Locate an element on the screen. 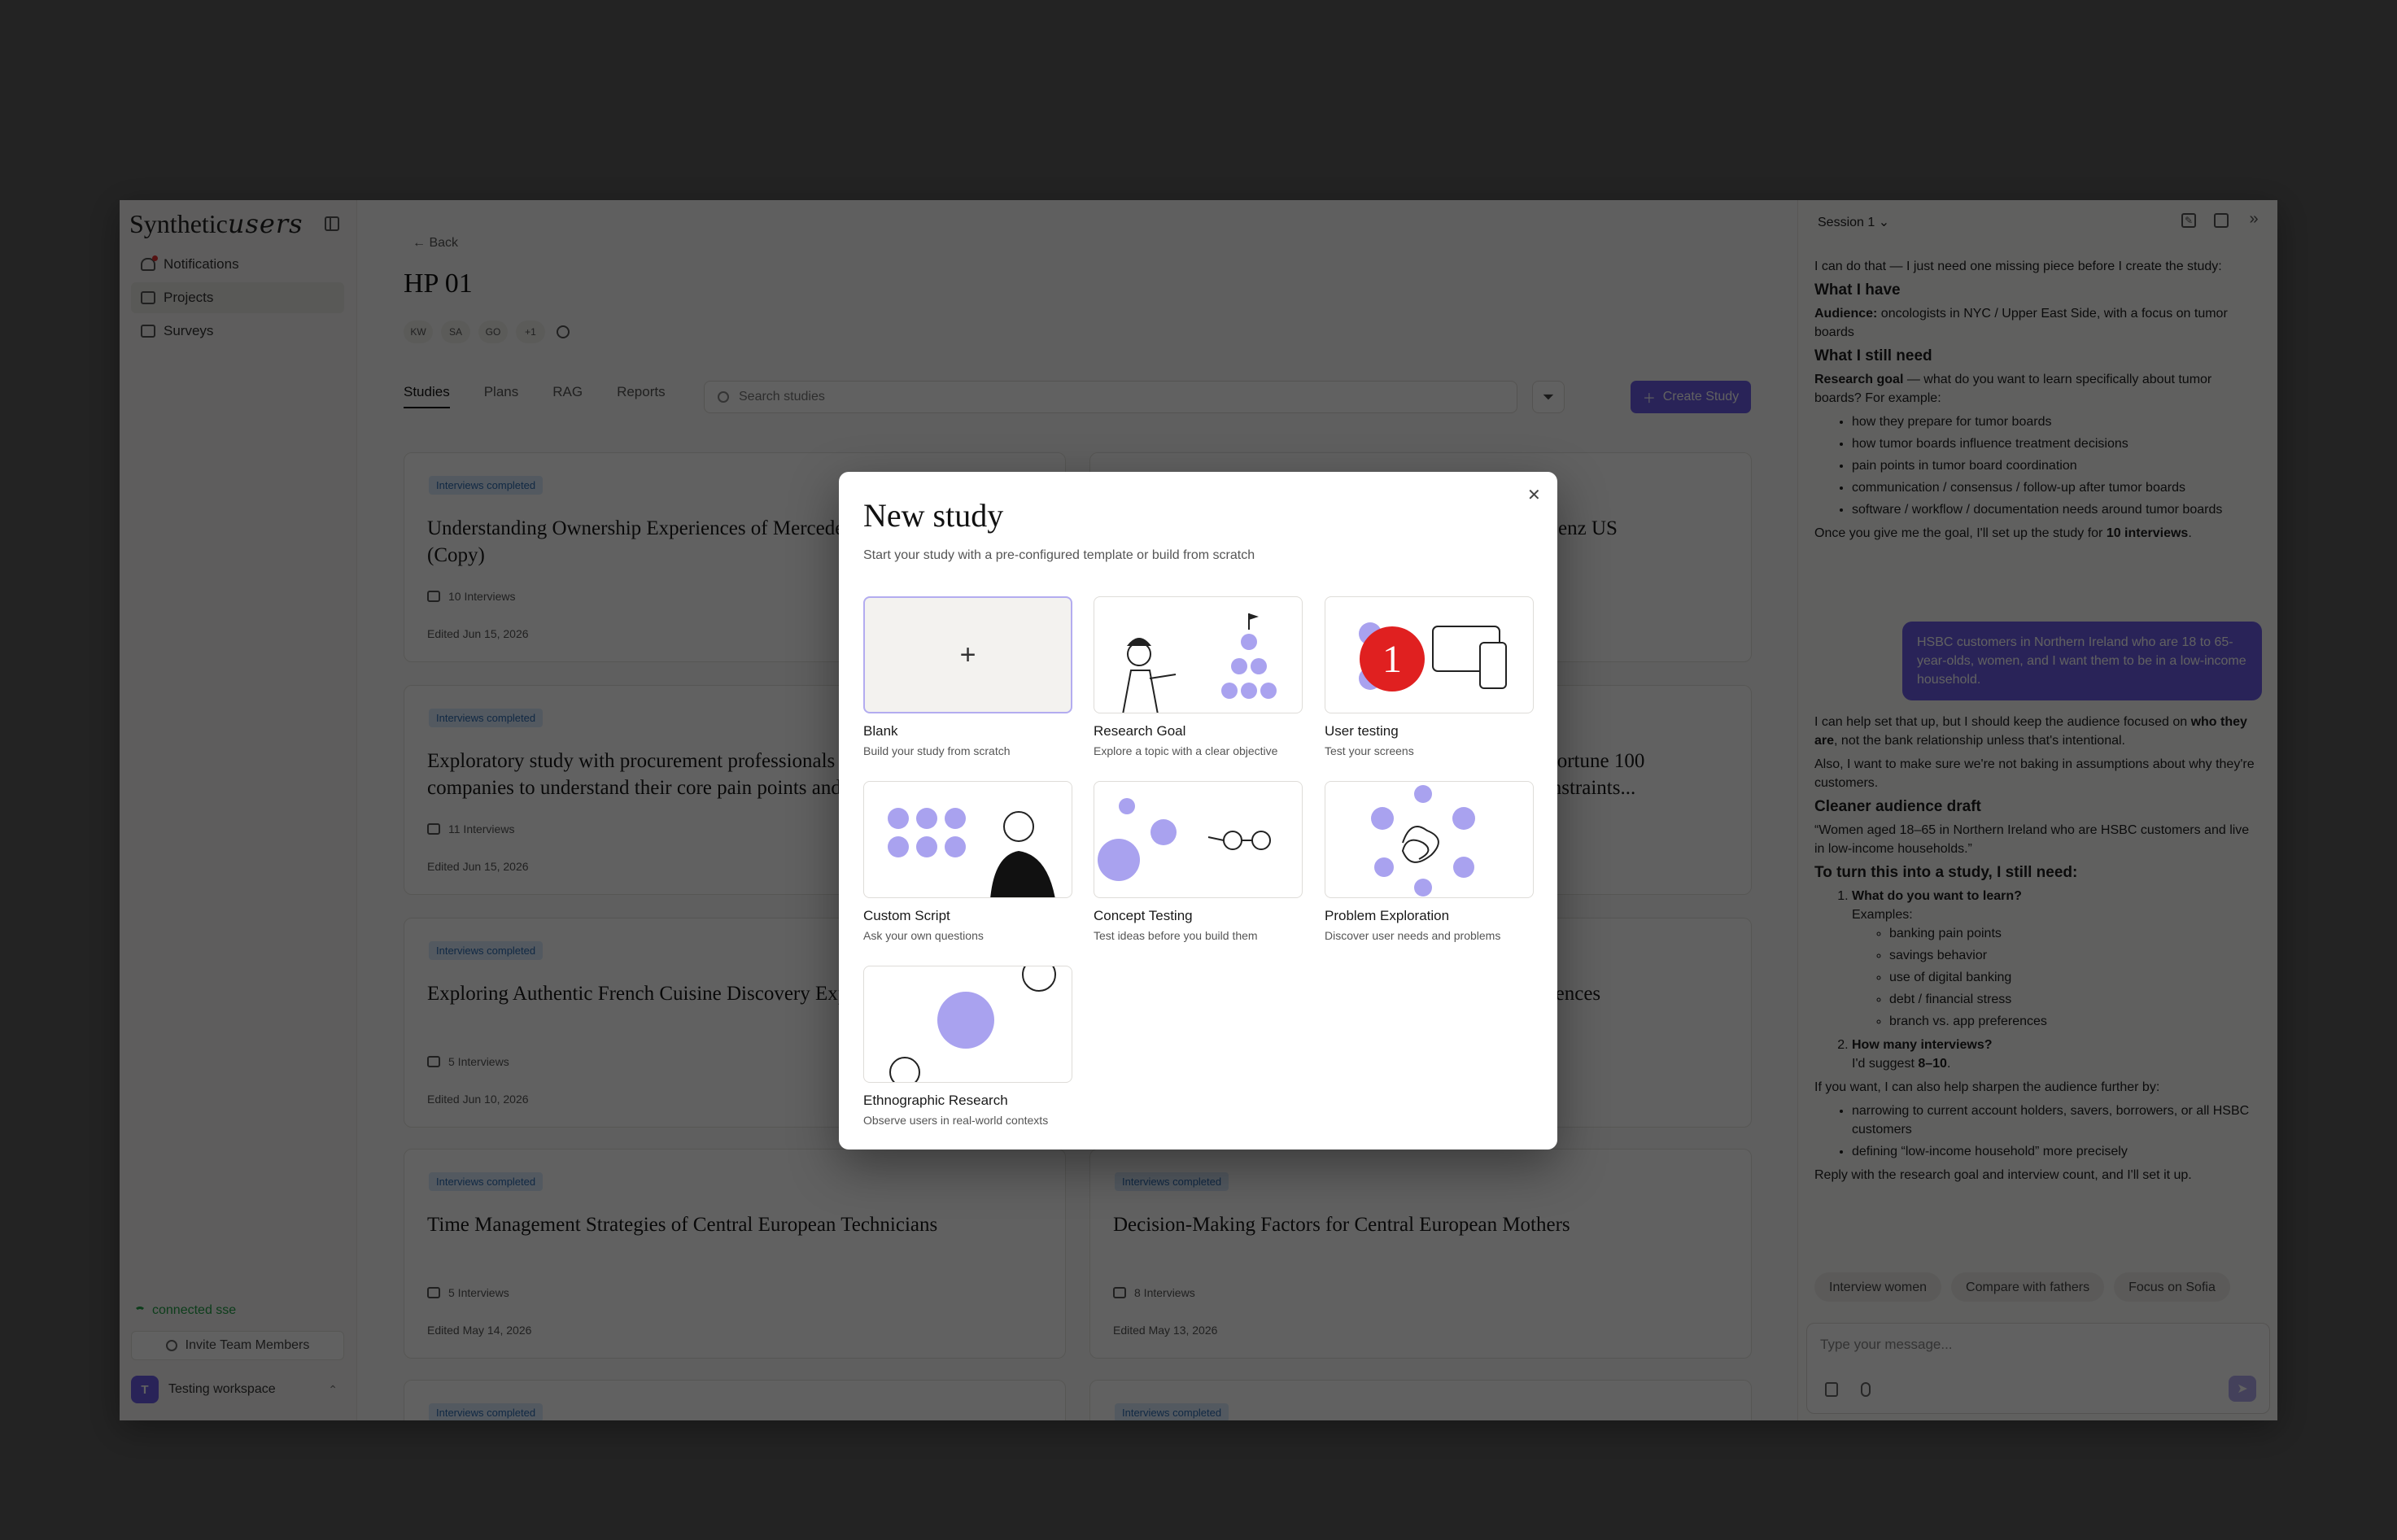 This screenshot has height=1540, width=2397. collapse-icon: » is located at coordinates (2253, 220).